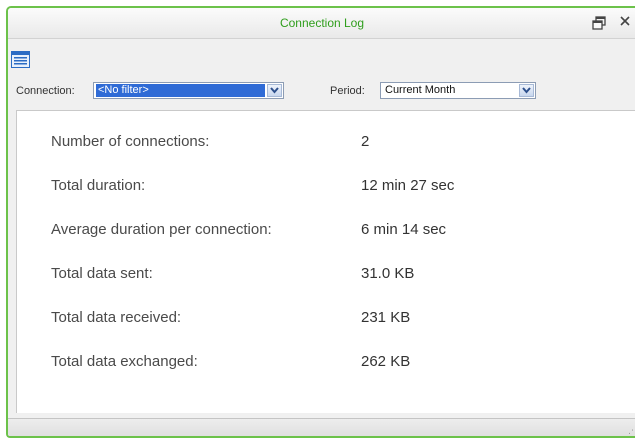 The image size is (635, 441). What do you see at coordinates (98, 185) in the screenshot?
I see `stat-label: Total duration:` at bounding box center [98, 185].